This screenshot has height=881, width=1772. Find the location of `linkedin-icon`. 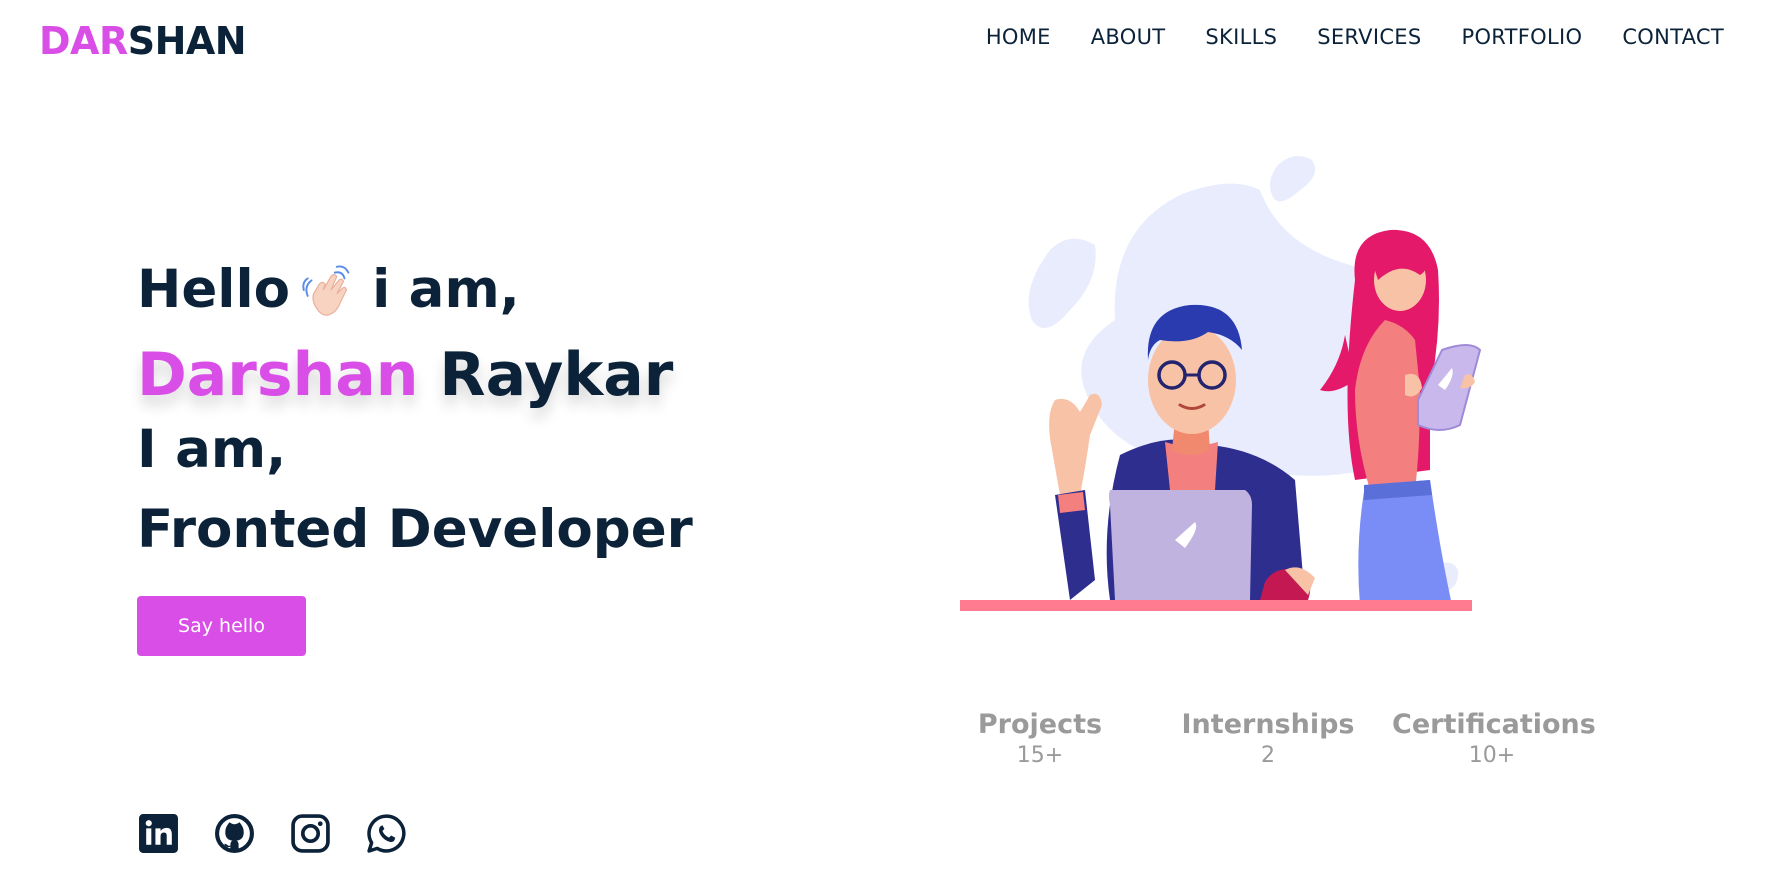

linkedin-icon is located at coordinates (158, 833).